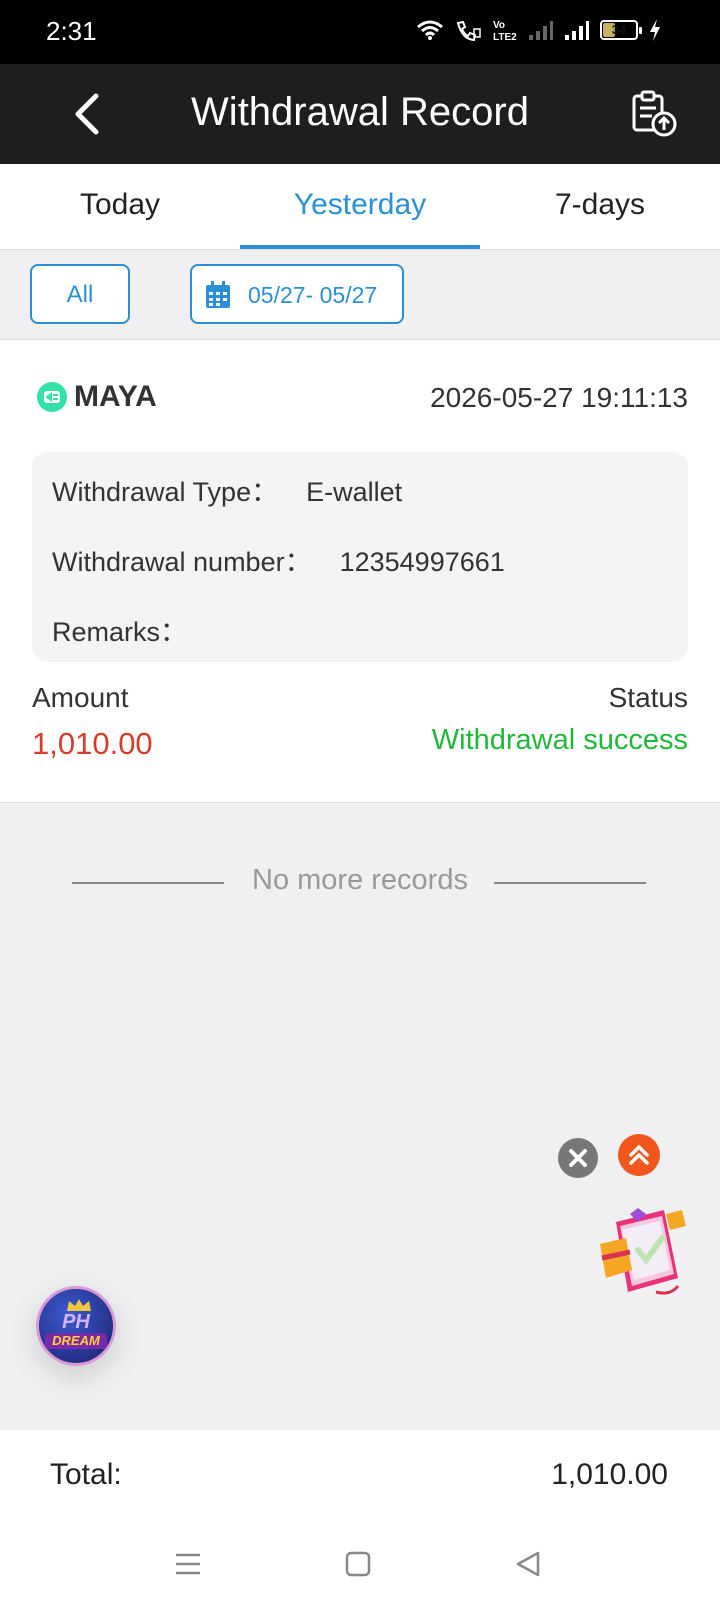 This screenshot has height=1600, width=720. What do you see at coordinates (528, 1564) in the screenshot?
I see `back-nav-icon` at bounding box center [528, 1564].